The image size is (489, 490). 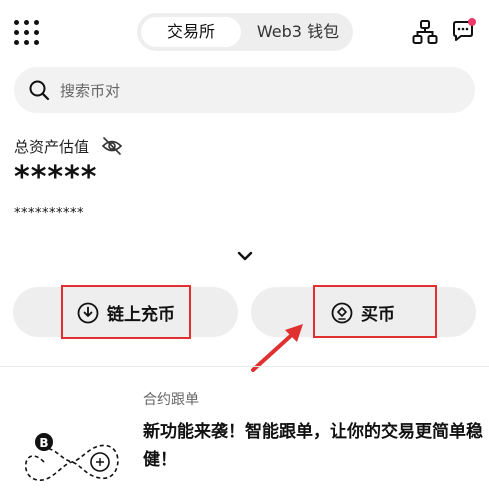 What do you see at coordinates (378, 315) in the screenshot?
I see `buy-button-label: 买币` at bounding box center [378, 315].